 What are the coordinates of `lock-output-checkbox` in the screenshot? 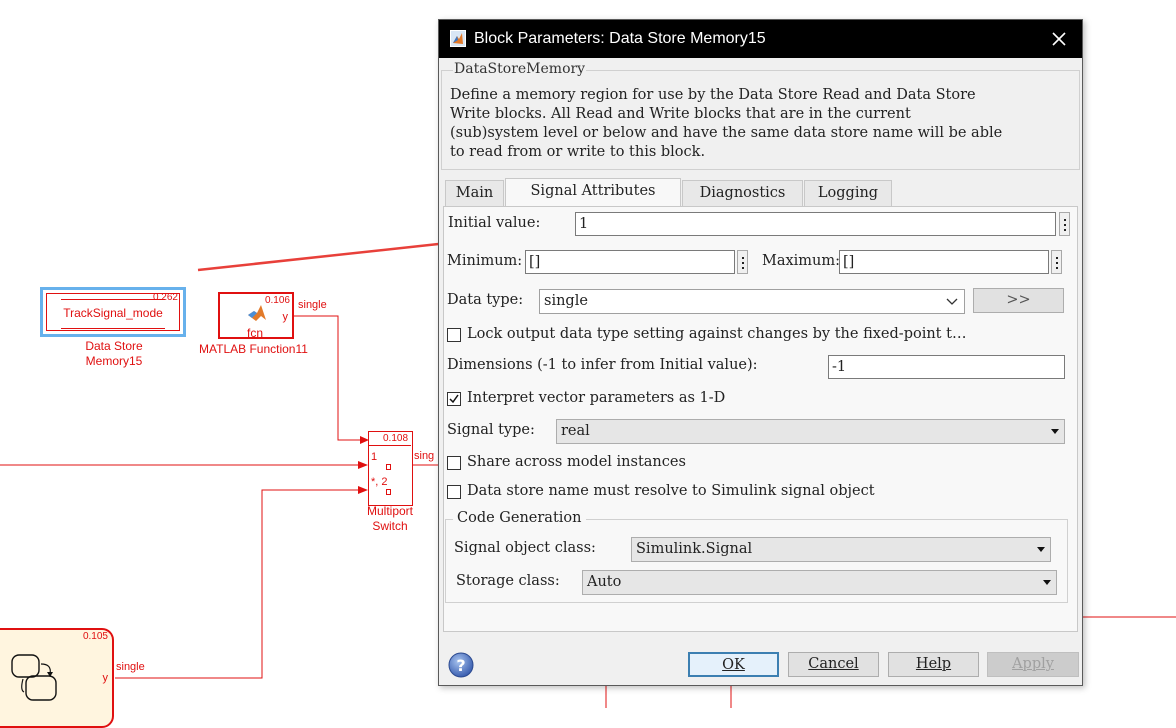 It's located at (454, 335).